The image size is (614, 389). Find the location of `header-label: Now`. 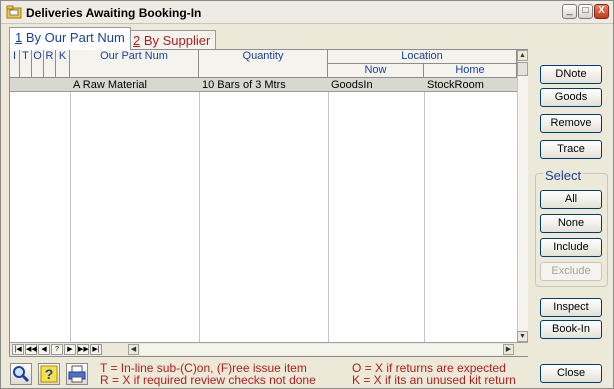

header-label: Now is located at coordinates (375, 70).